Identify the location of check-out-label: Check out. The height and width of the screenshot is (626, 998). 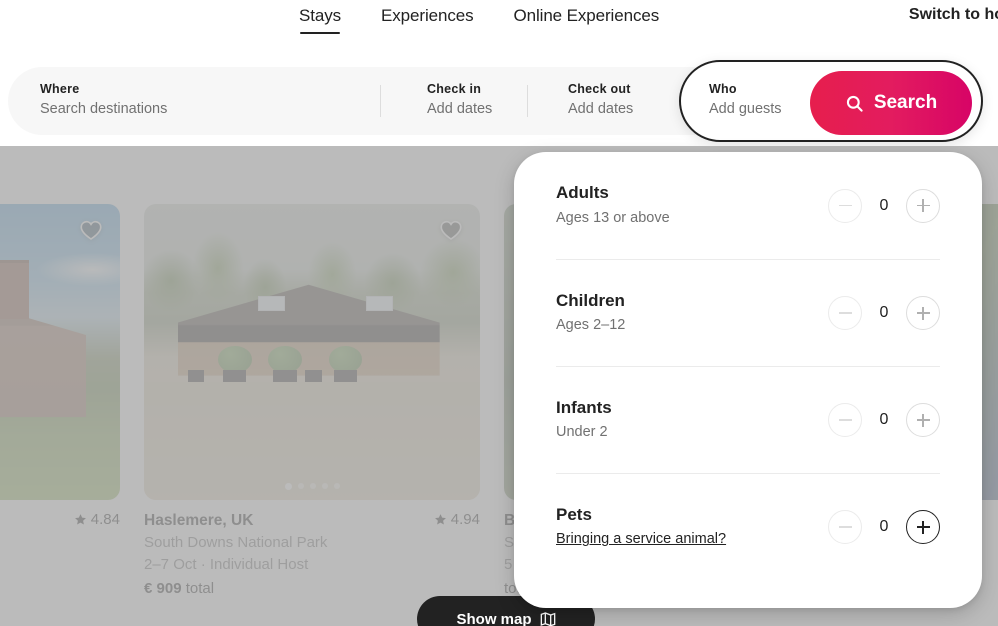
(599, 88).